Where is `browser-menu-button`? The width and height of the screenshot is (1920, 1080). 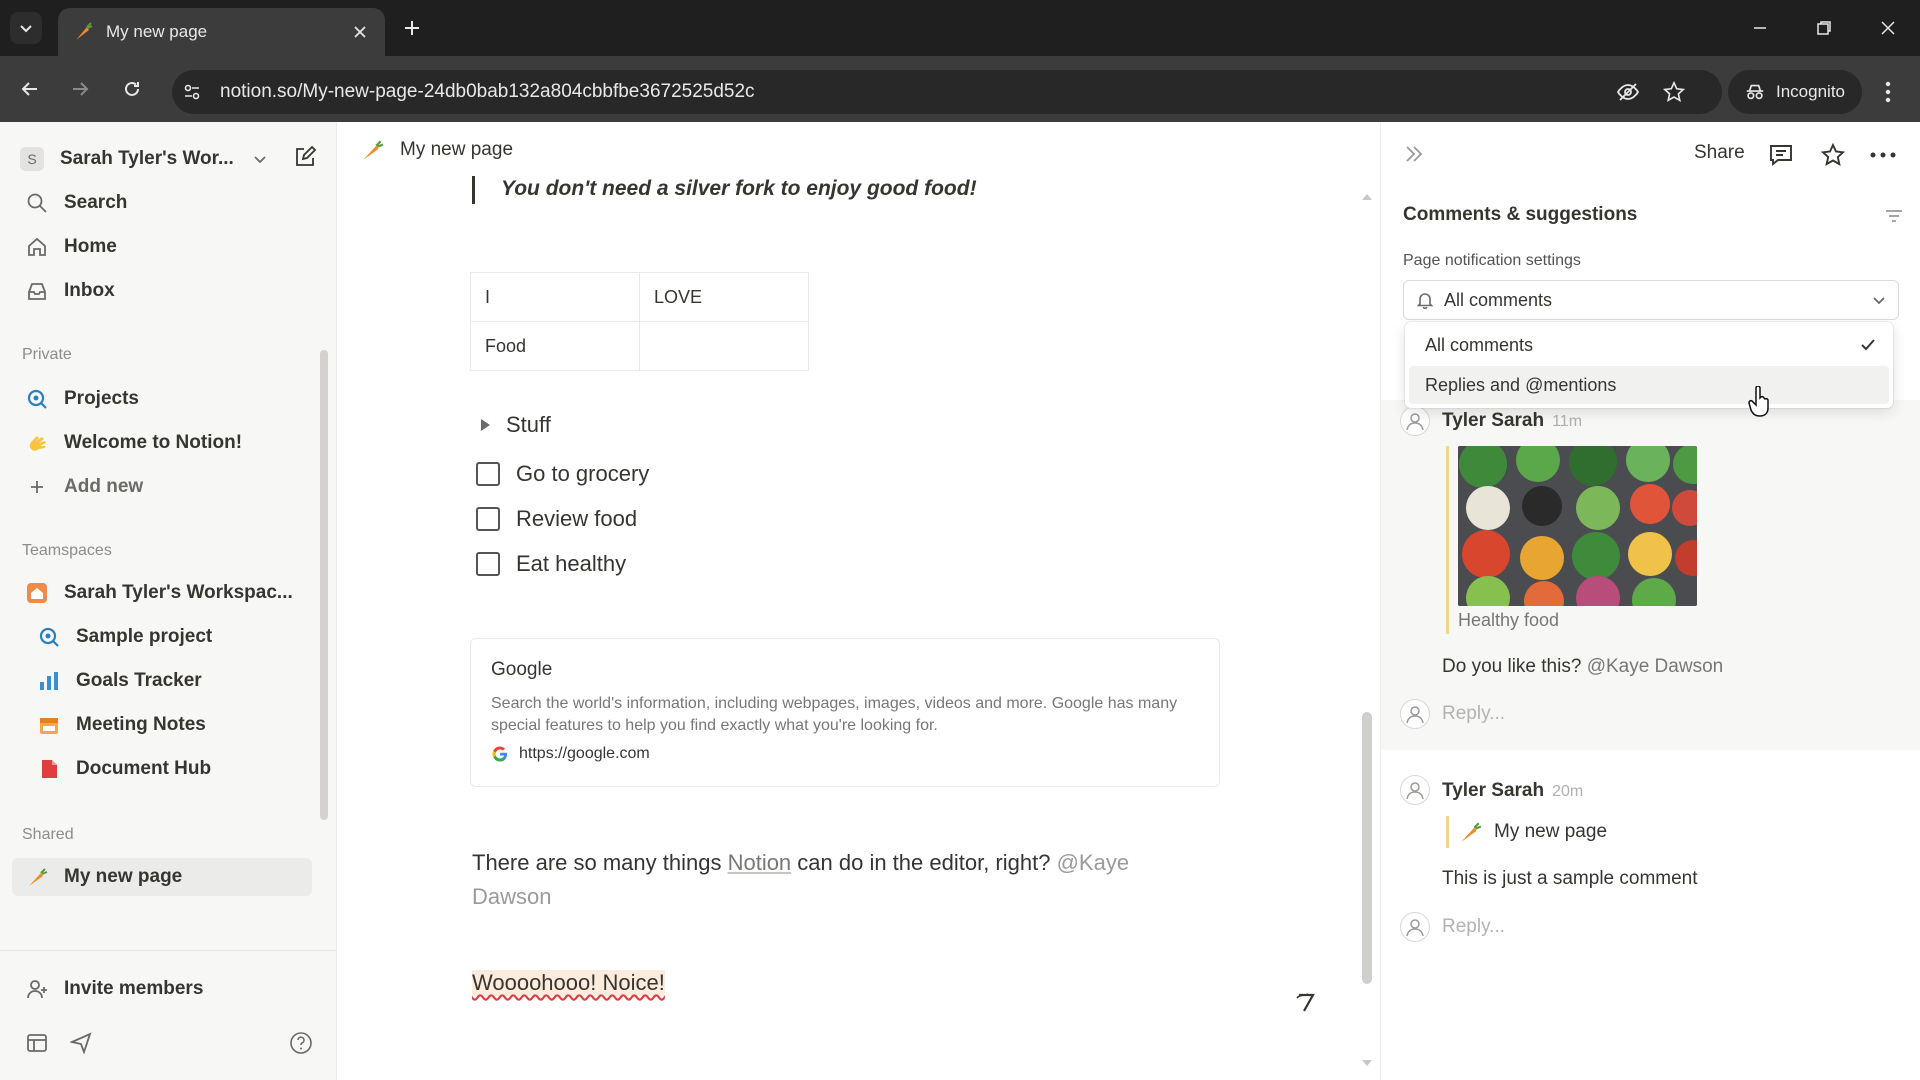 browser-menu-button is located at coordinates (1888, 92).